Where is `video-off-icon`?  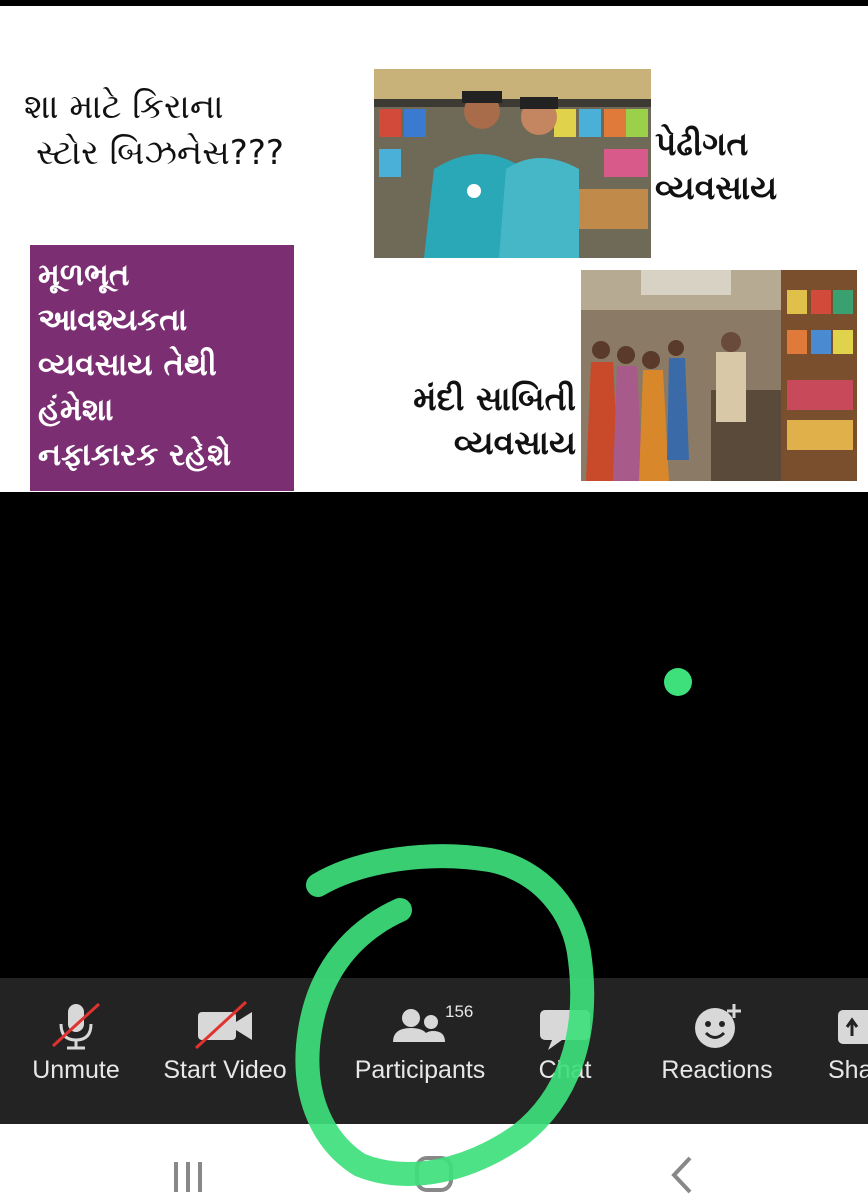
video-off-icon is located at coordinates (225, 1026).